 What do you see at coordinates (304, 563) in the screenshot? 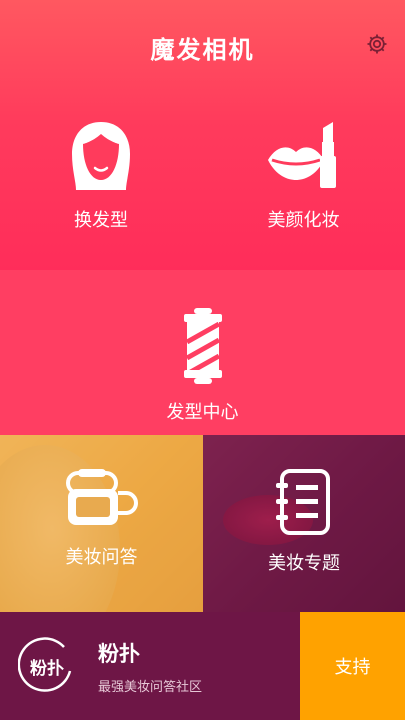
I see `makeup-topics-label: 美妆专题` at bounding box center [304, 563].